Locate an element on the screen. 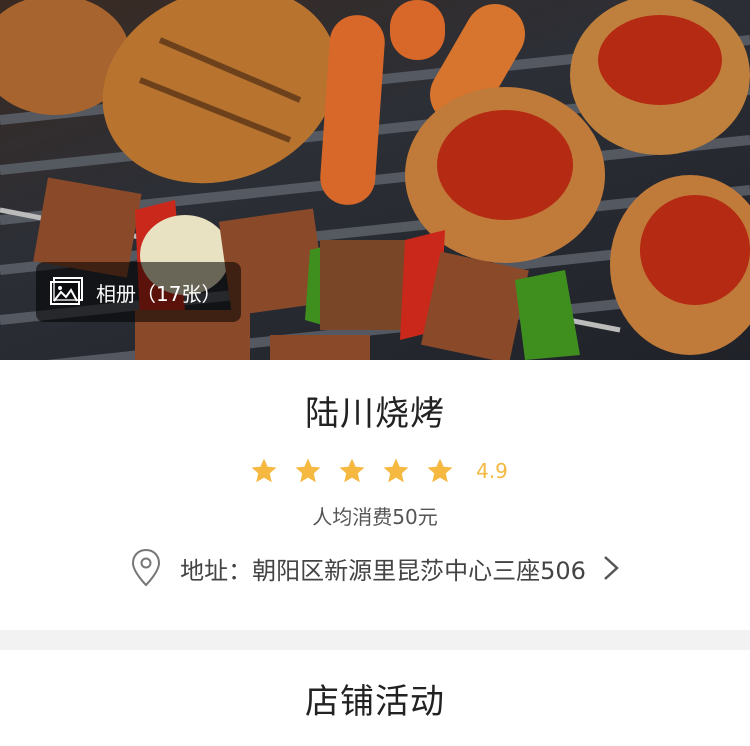 The height and width of the screenshot is (746, 750). address-row: 地址：朝阳区新源里昆莎中心三座506 is located at coordinates (375, 568).